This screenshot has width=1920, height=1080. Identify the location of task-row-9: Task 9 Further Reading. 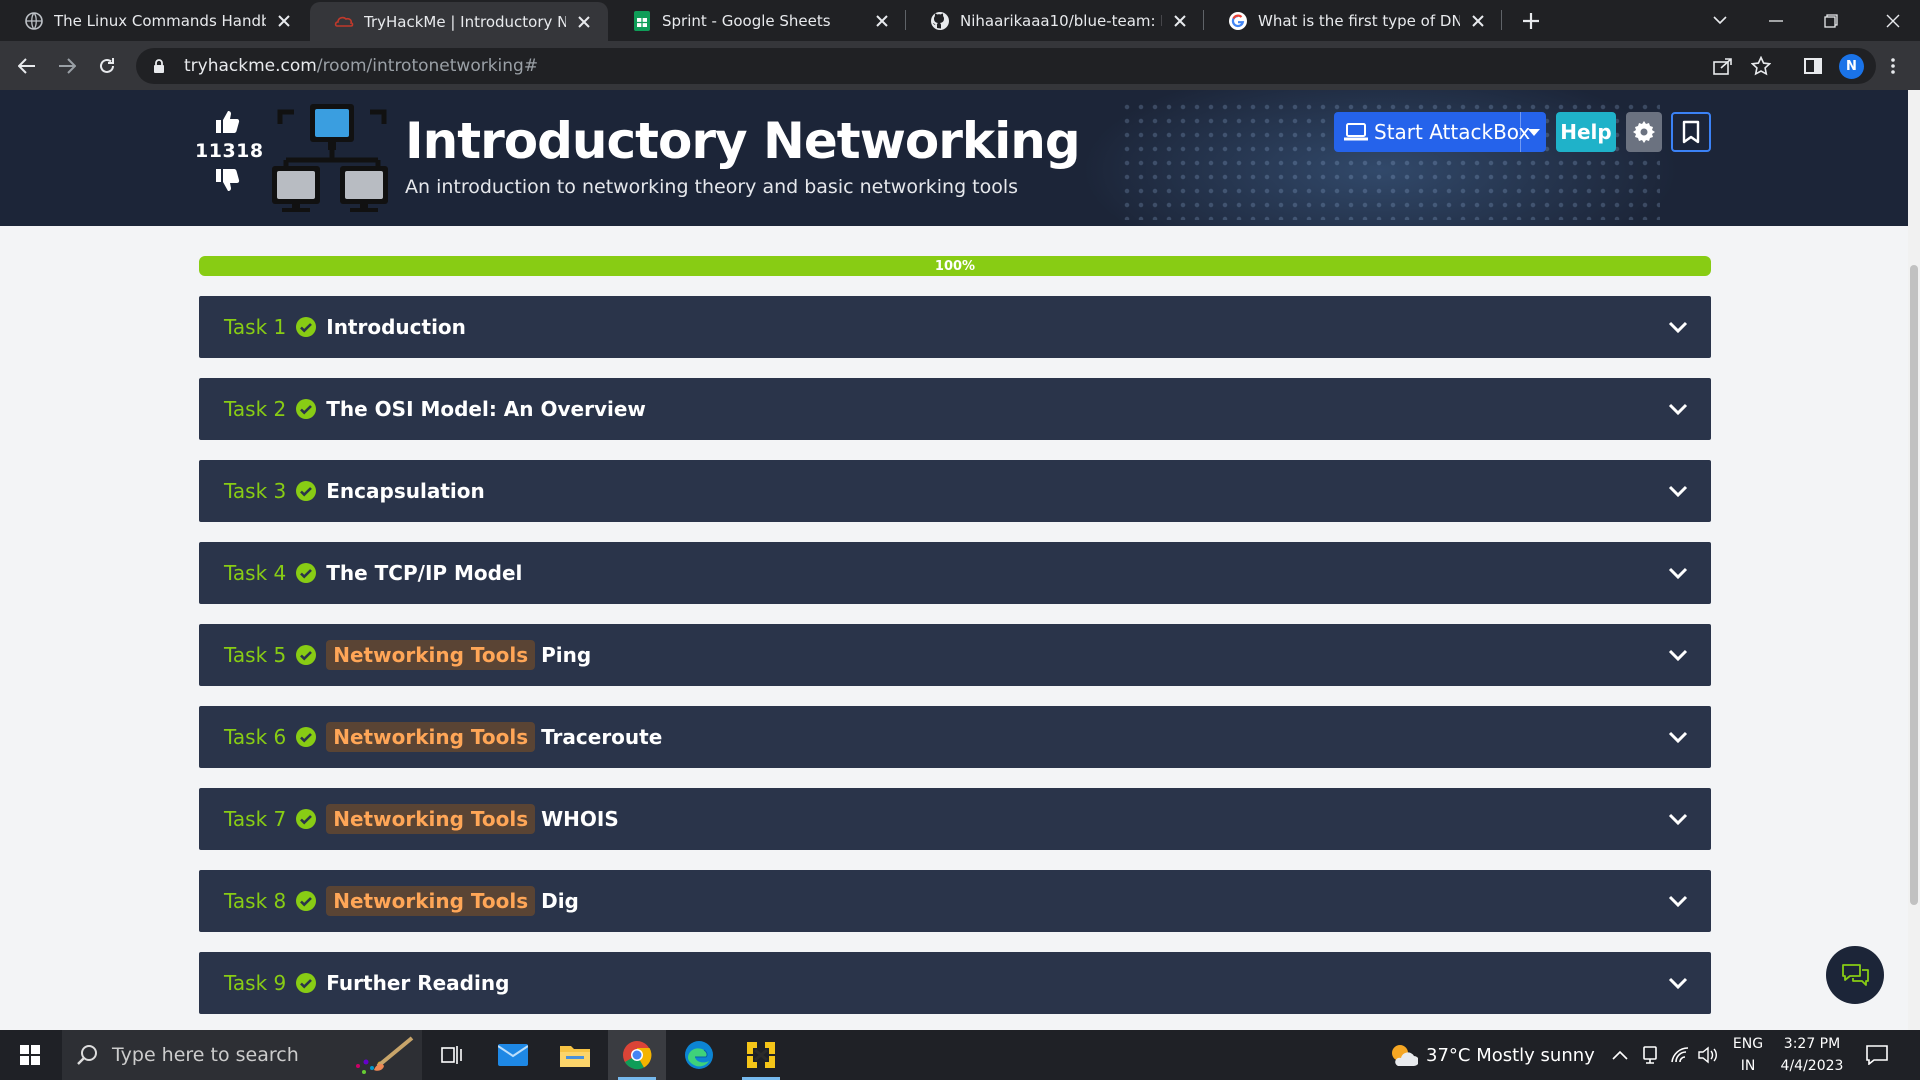
(955, 983).